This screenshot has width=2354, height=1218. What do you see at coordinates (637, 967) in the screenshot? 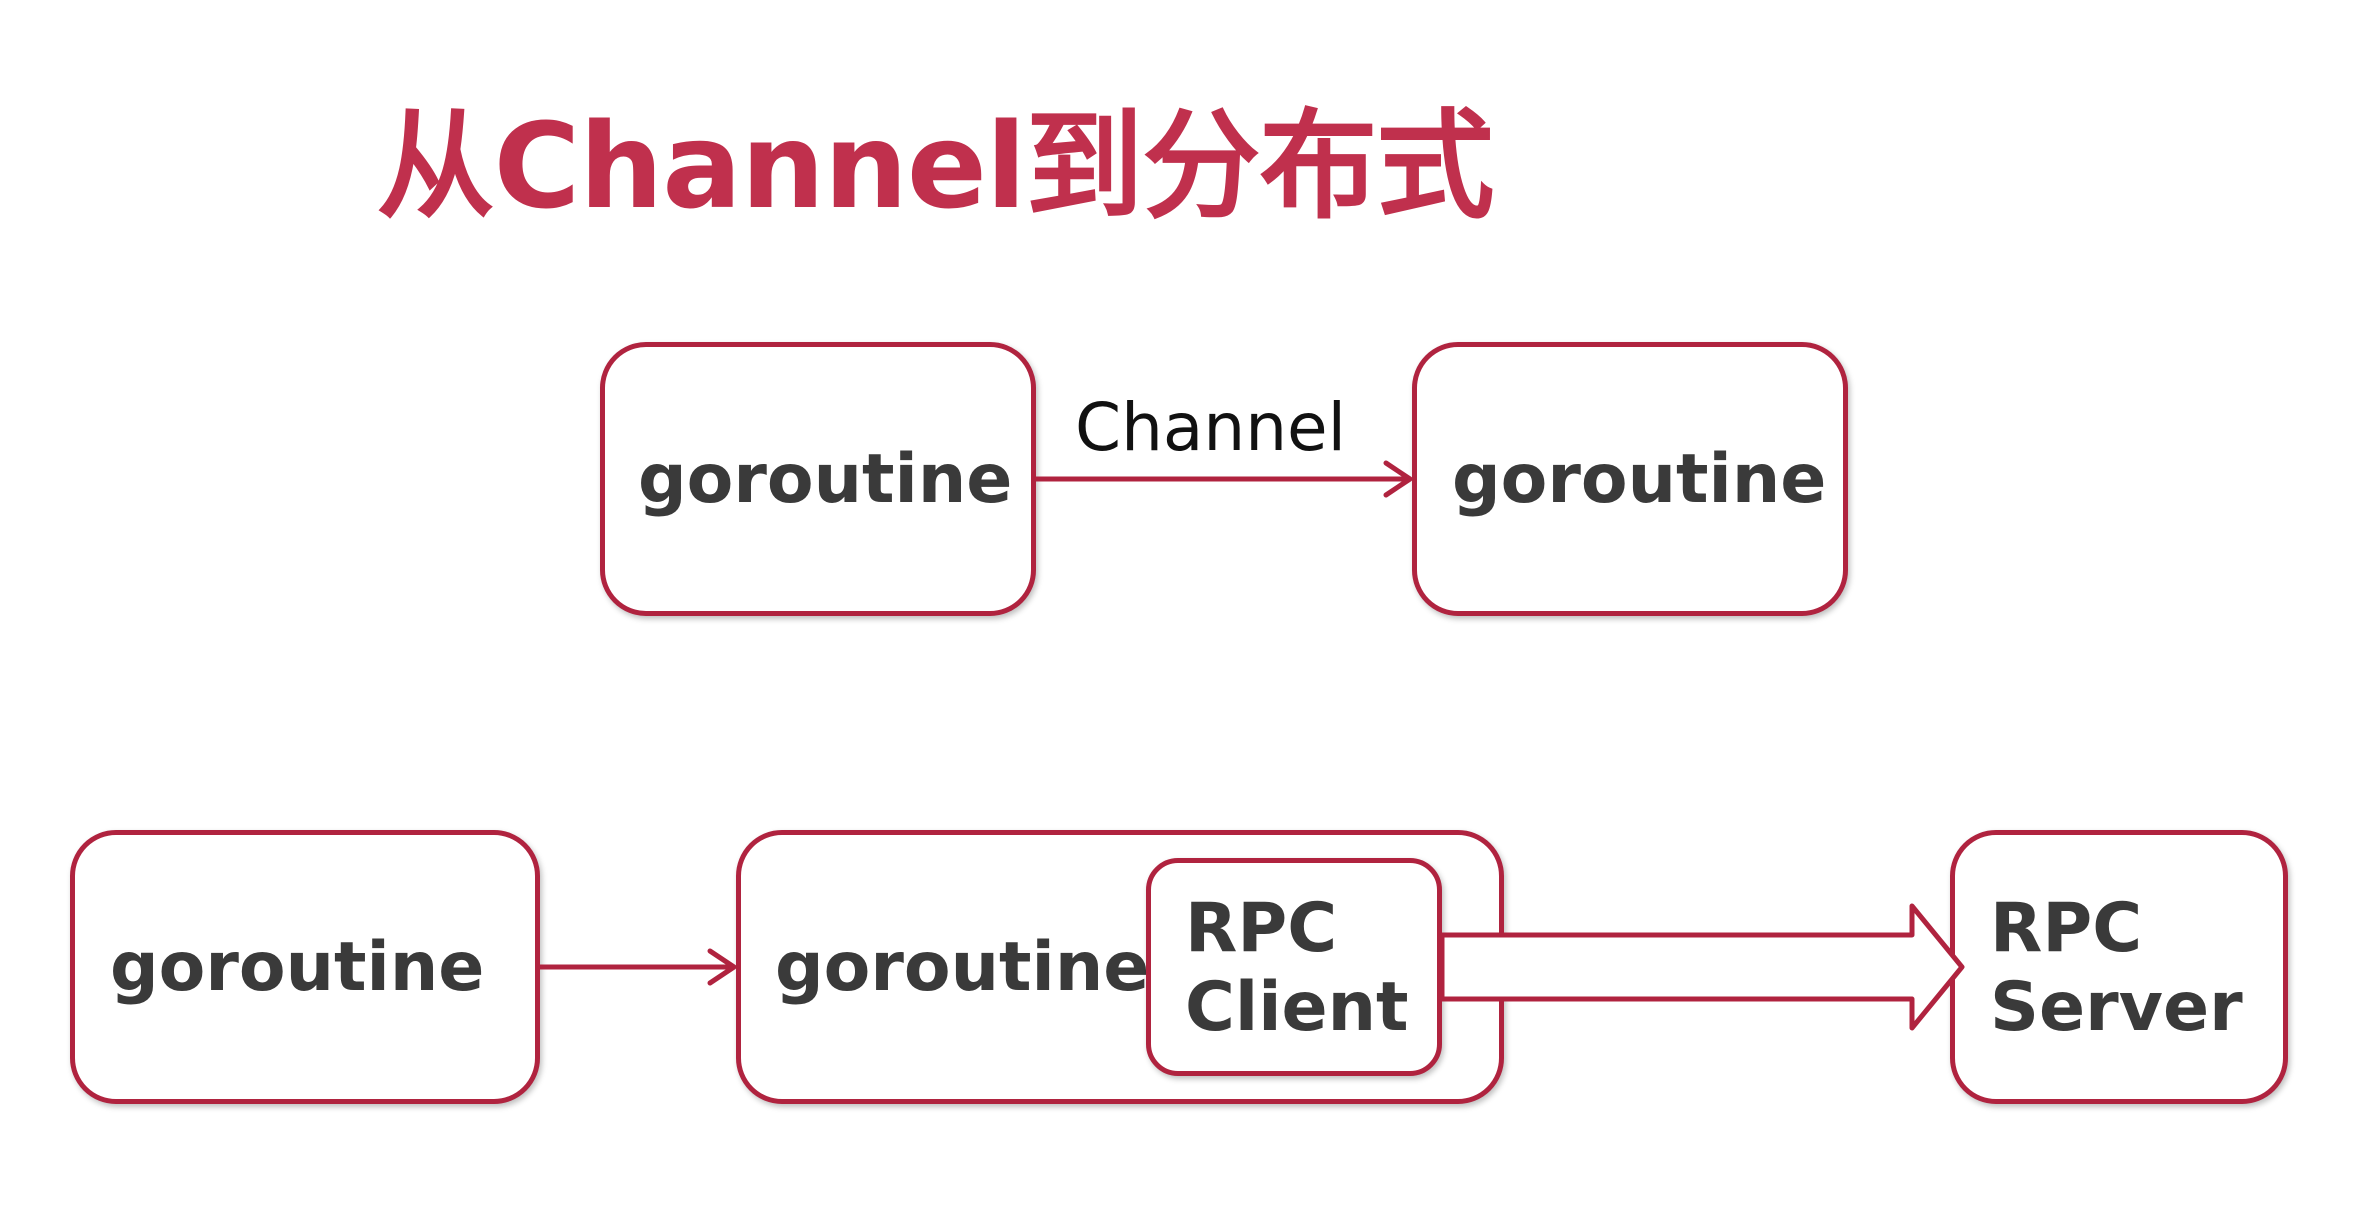
I see `goroutine-to-goroutine-arrow` at bounding box center [637, 967].